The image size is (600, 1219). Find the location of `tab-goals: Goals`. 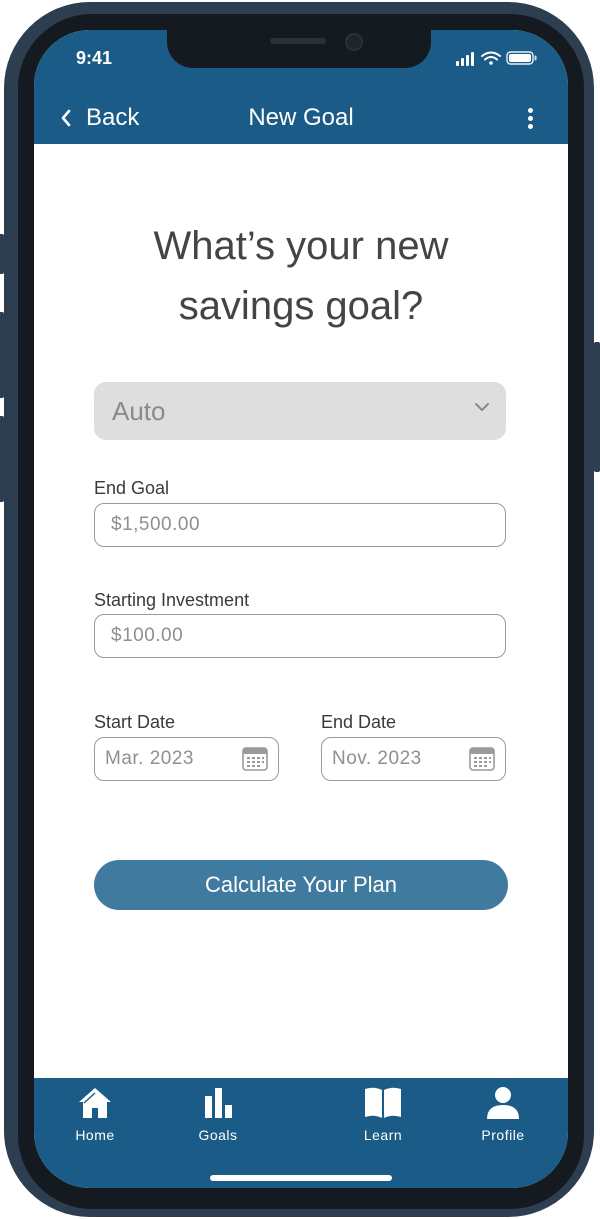

tab-goals: Goals is located at coordinates (218, 1114).